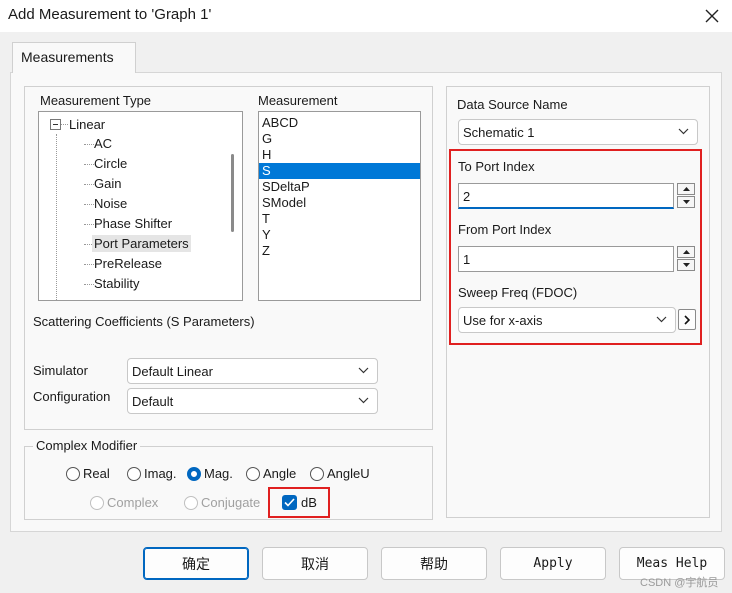  I want to click on list-item: ABCD, so click(339, 123).